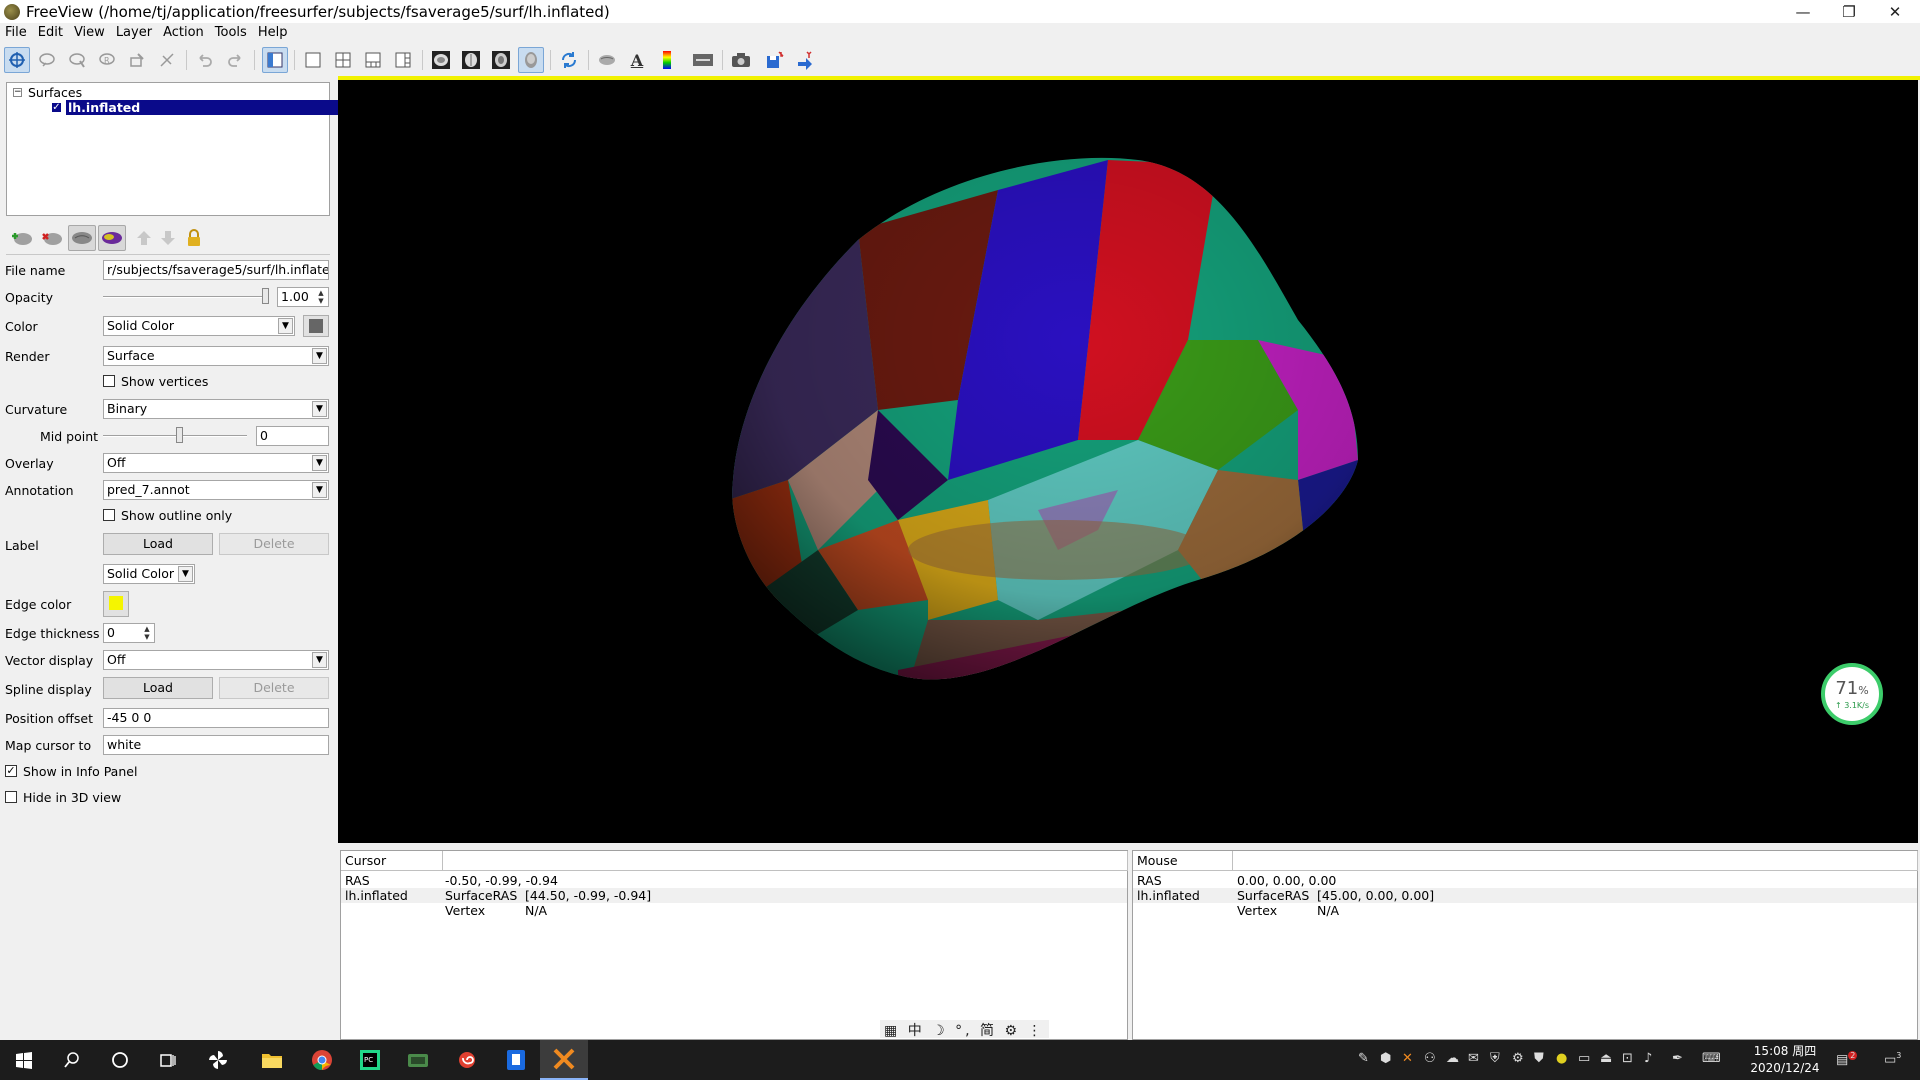 Image resolution: width=1920 pixels, height=1080 pixels. Describe the element at coordinates (1648, 1058) in the screenshot. I see `tray-volume-icon: ♪` at that location.